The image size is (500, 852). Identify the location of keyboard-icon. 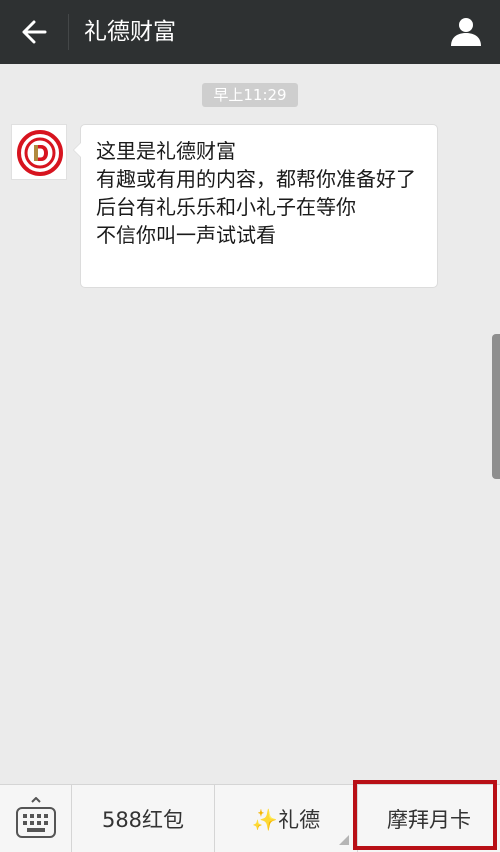
(36, 817).